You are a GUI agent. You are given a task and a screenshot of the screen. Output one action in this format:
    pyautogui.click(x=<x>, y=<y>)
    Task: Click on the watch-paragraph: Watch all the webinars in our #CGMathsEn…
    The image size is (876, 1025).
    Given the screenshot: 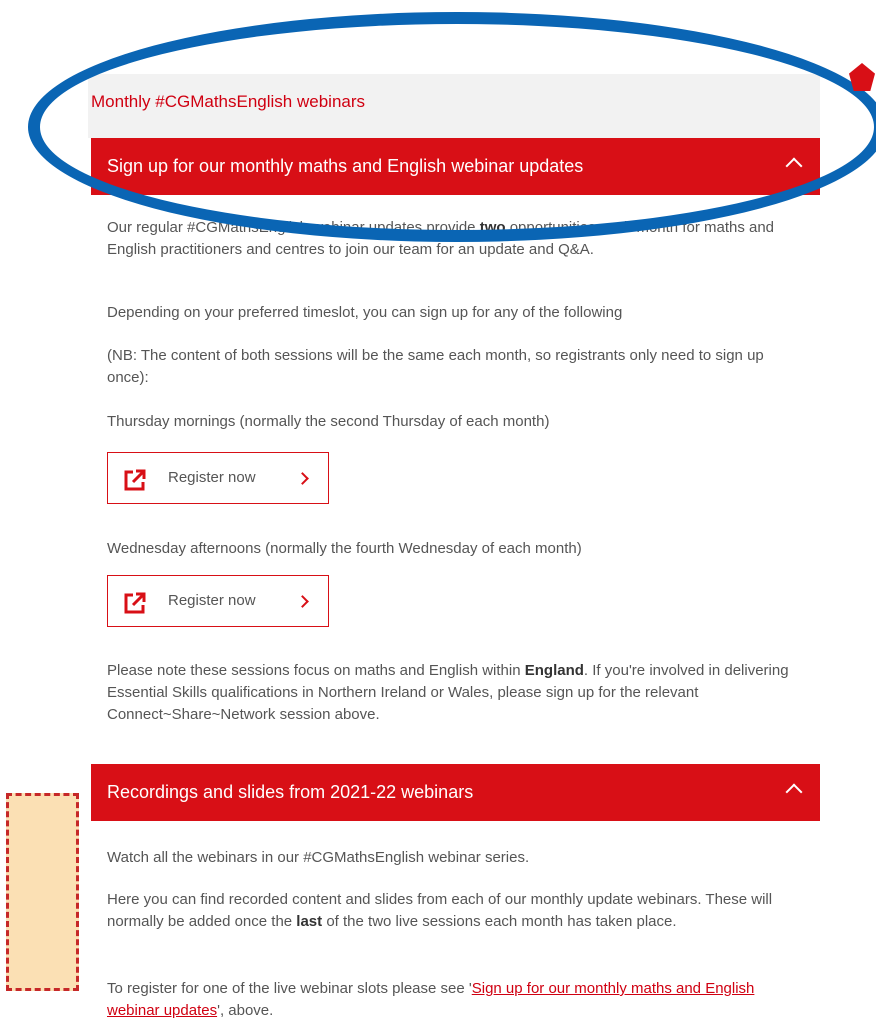 What is the action you would take?
    pyautogui.click(x=318, y=857)
    